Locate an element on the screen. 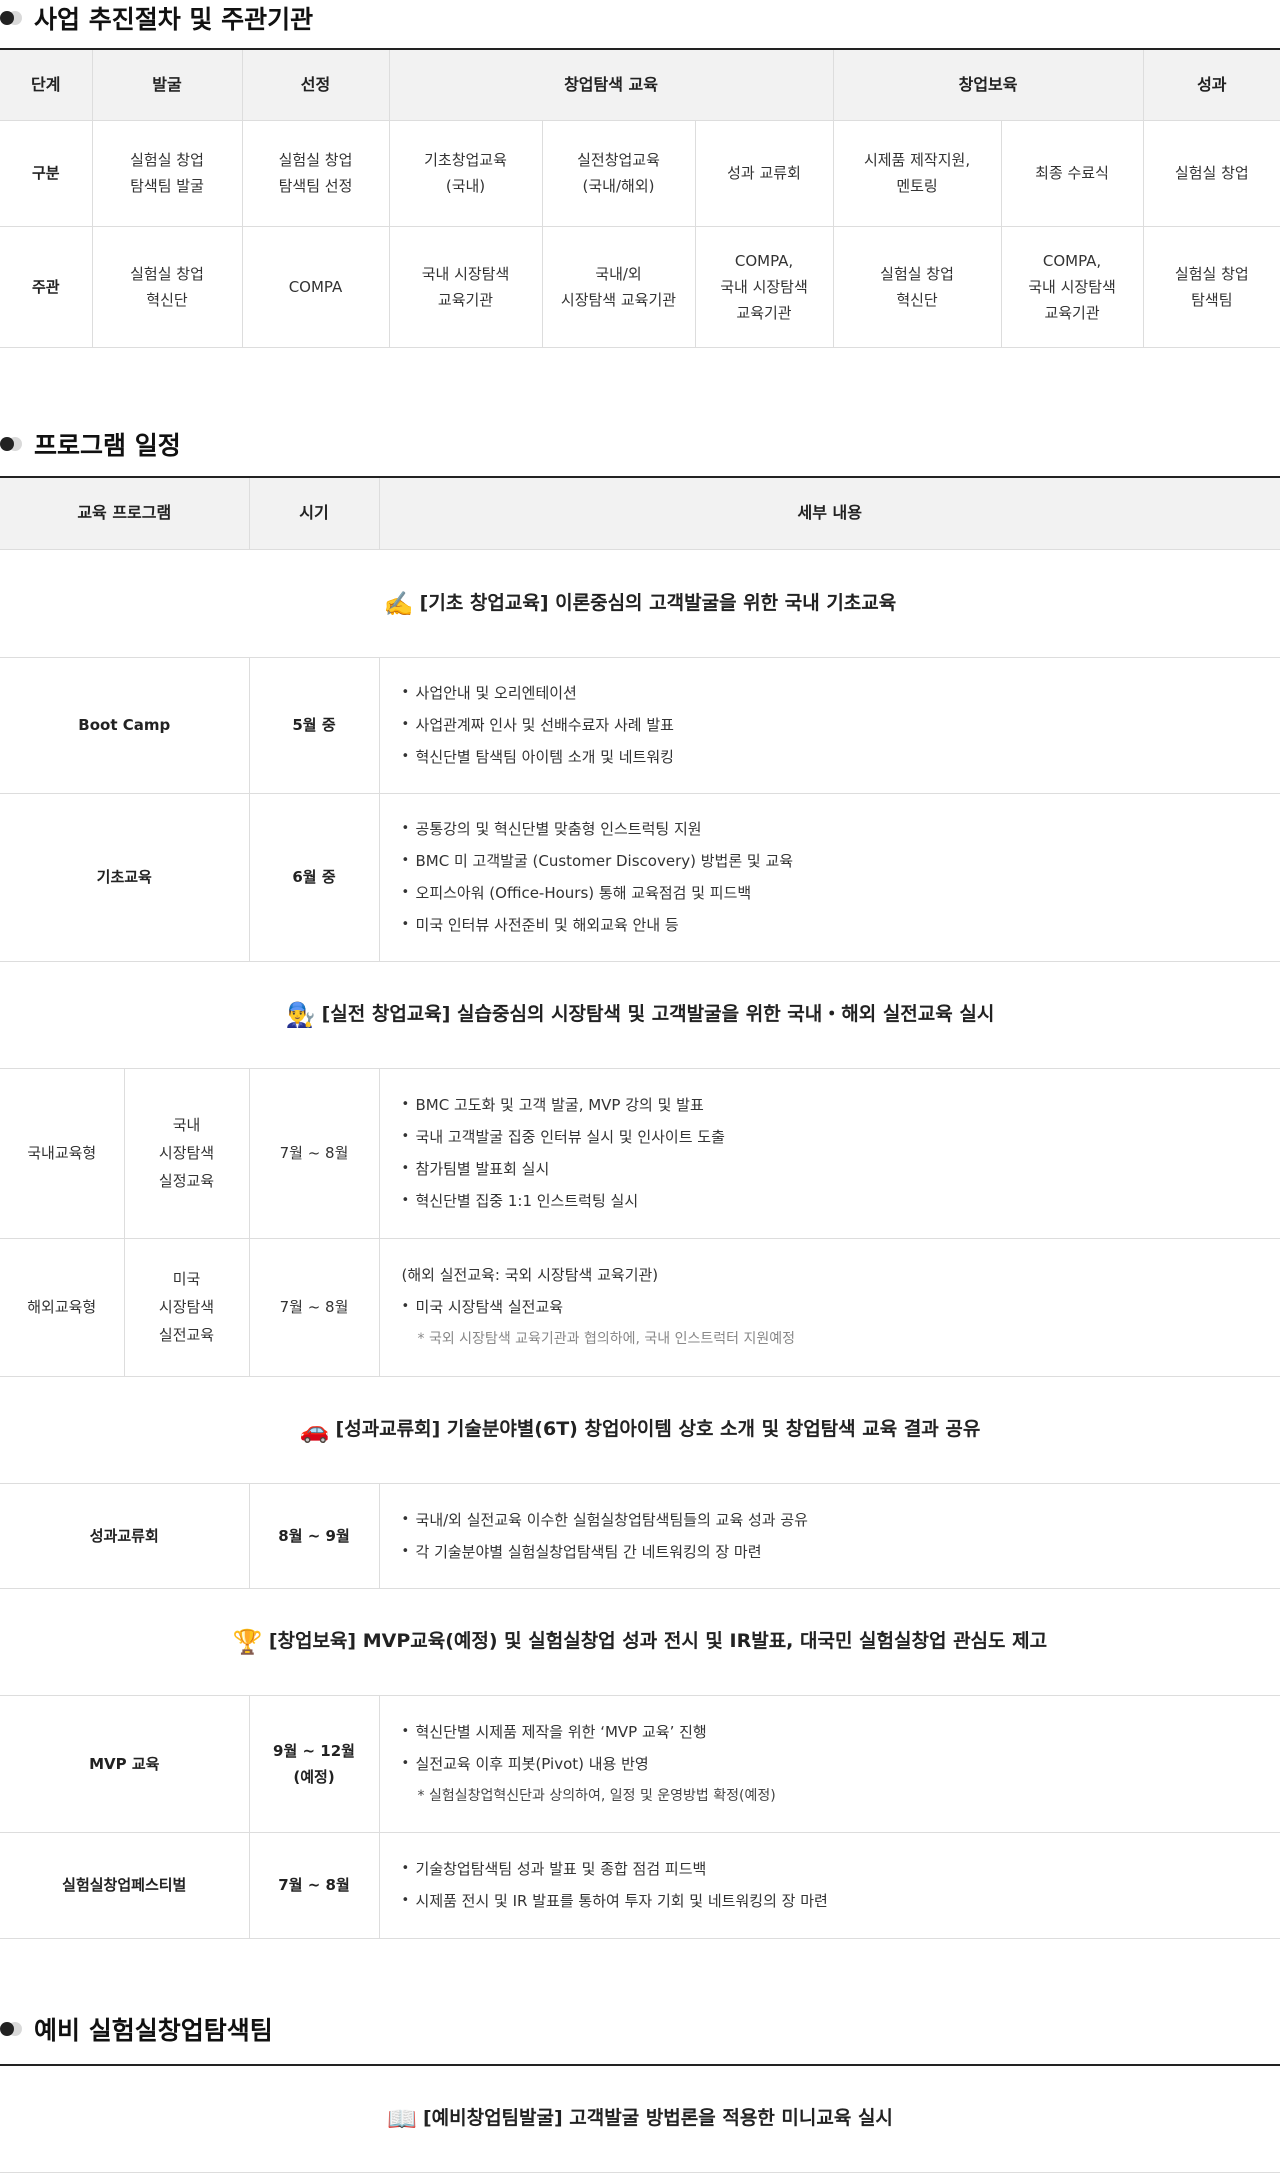 The height and width of the screenshot is (2173, 1280). program-name: MVP 교육 is located at coordinates (125, 1763).